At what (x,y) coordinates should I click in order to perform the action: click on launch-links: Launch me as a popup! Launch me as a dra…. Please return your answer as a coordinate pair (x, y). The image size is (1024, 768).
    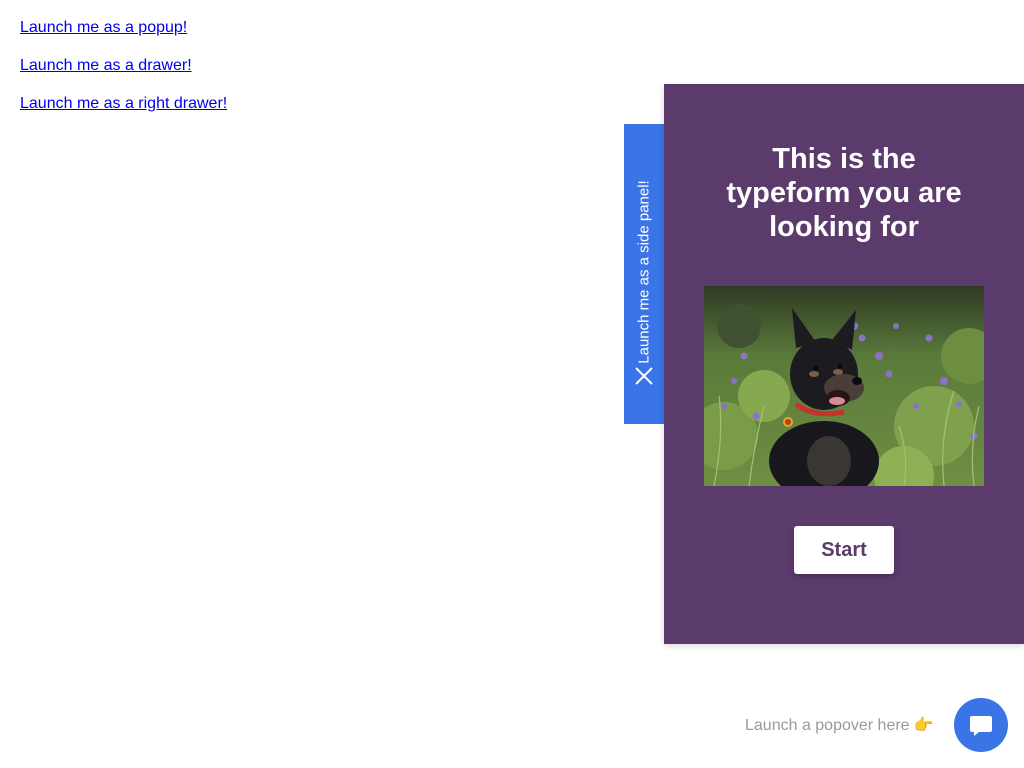
    Looking at the image, I should click on (123, 75).